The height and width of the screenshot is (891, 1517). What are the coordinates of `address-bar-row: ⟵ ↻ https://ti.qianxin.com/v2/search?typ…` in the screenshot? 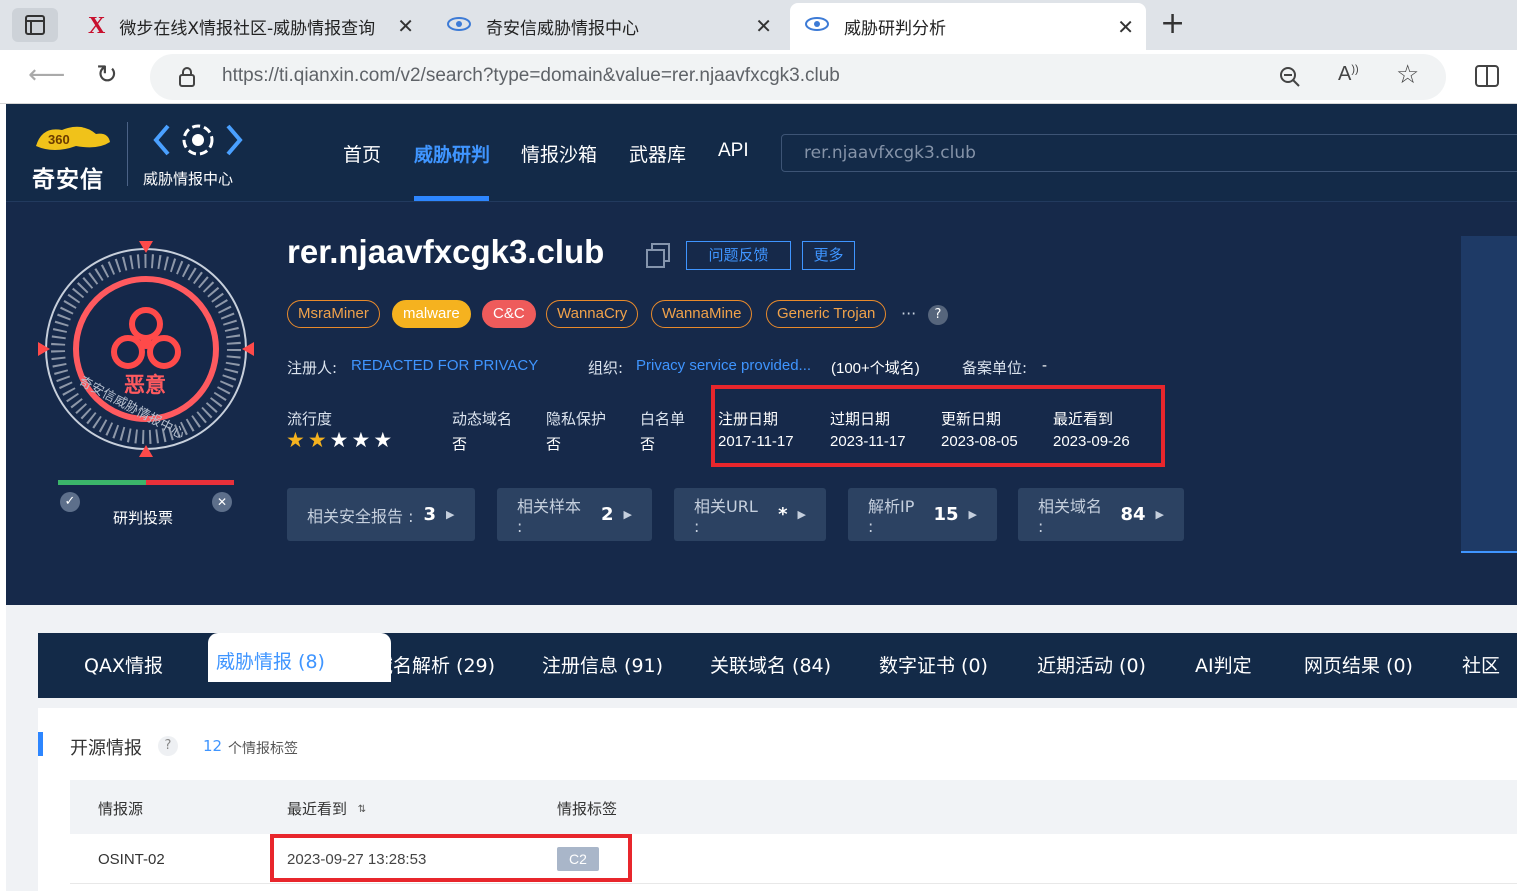 It's located at (758, 77).